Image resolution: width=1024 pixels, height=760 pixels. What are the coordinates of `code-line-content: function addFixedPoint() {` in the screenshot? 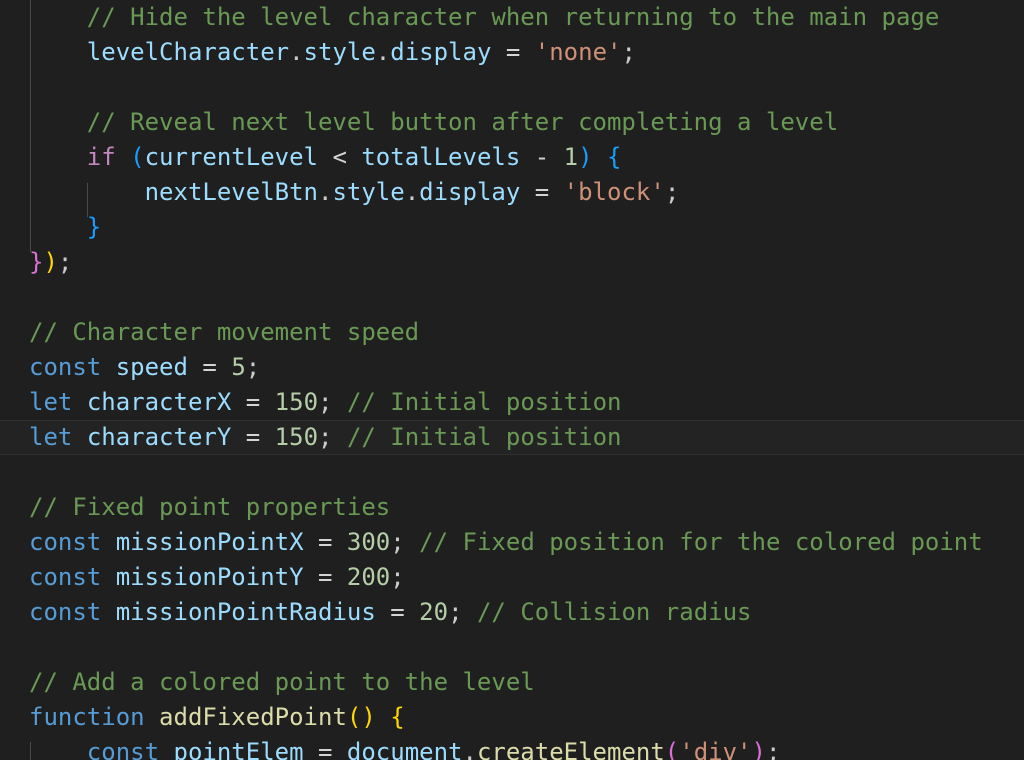 It's located at (217, 717).